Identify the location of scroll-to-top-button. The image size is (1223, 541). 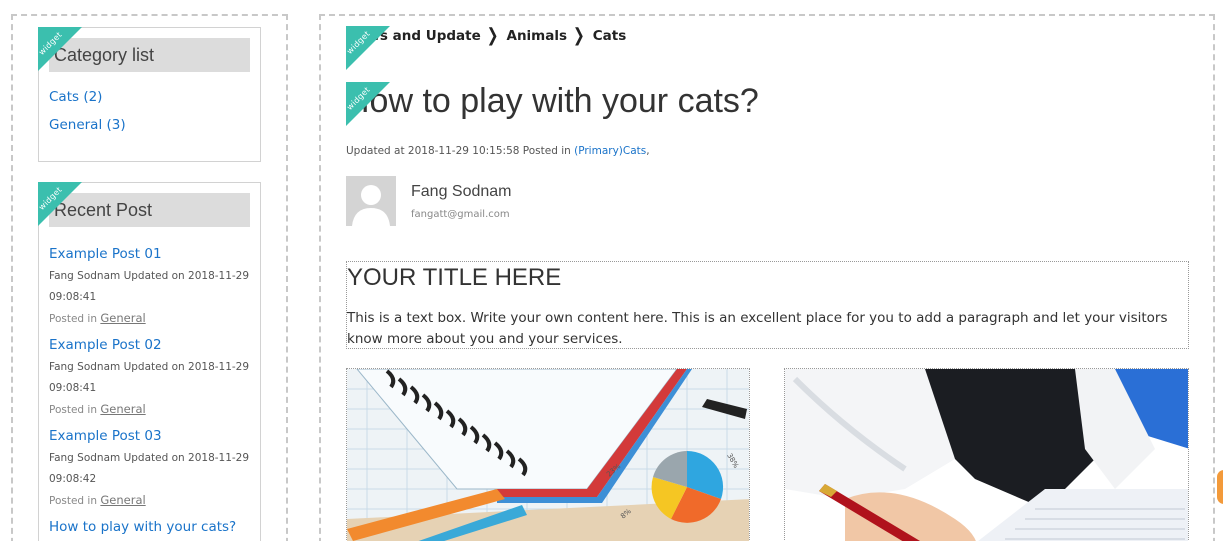
(1220, 487).